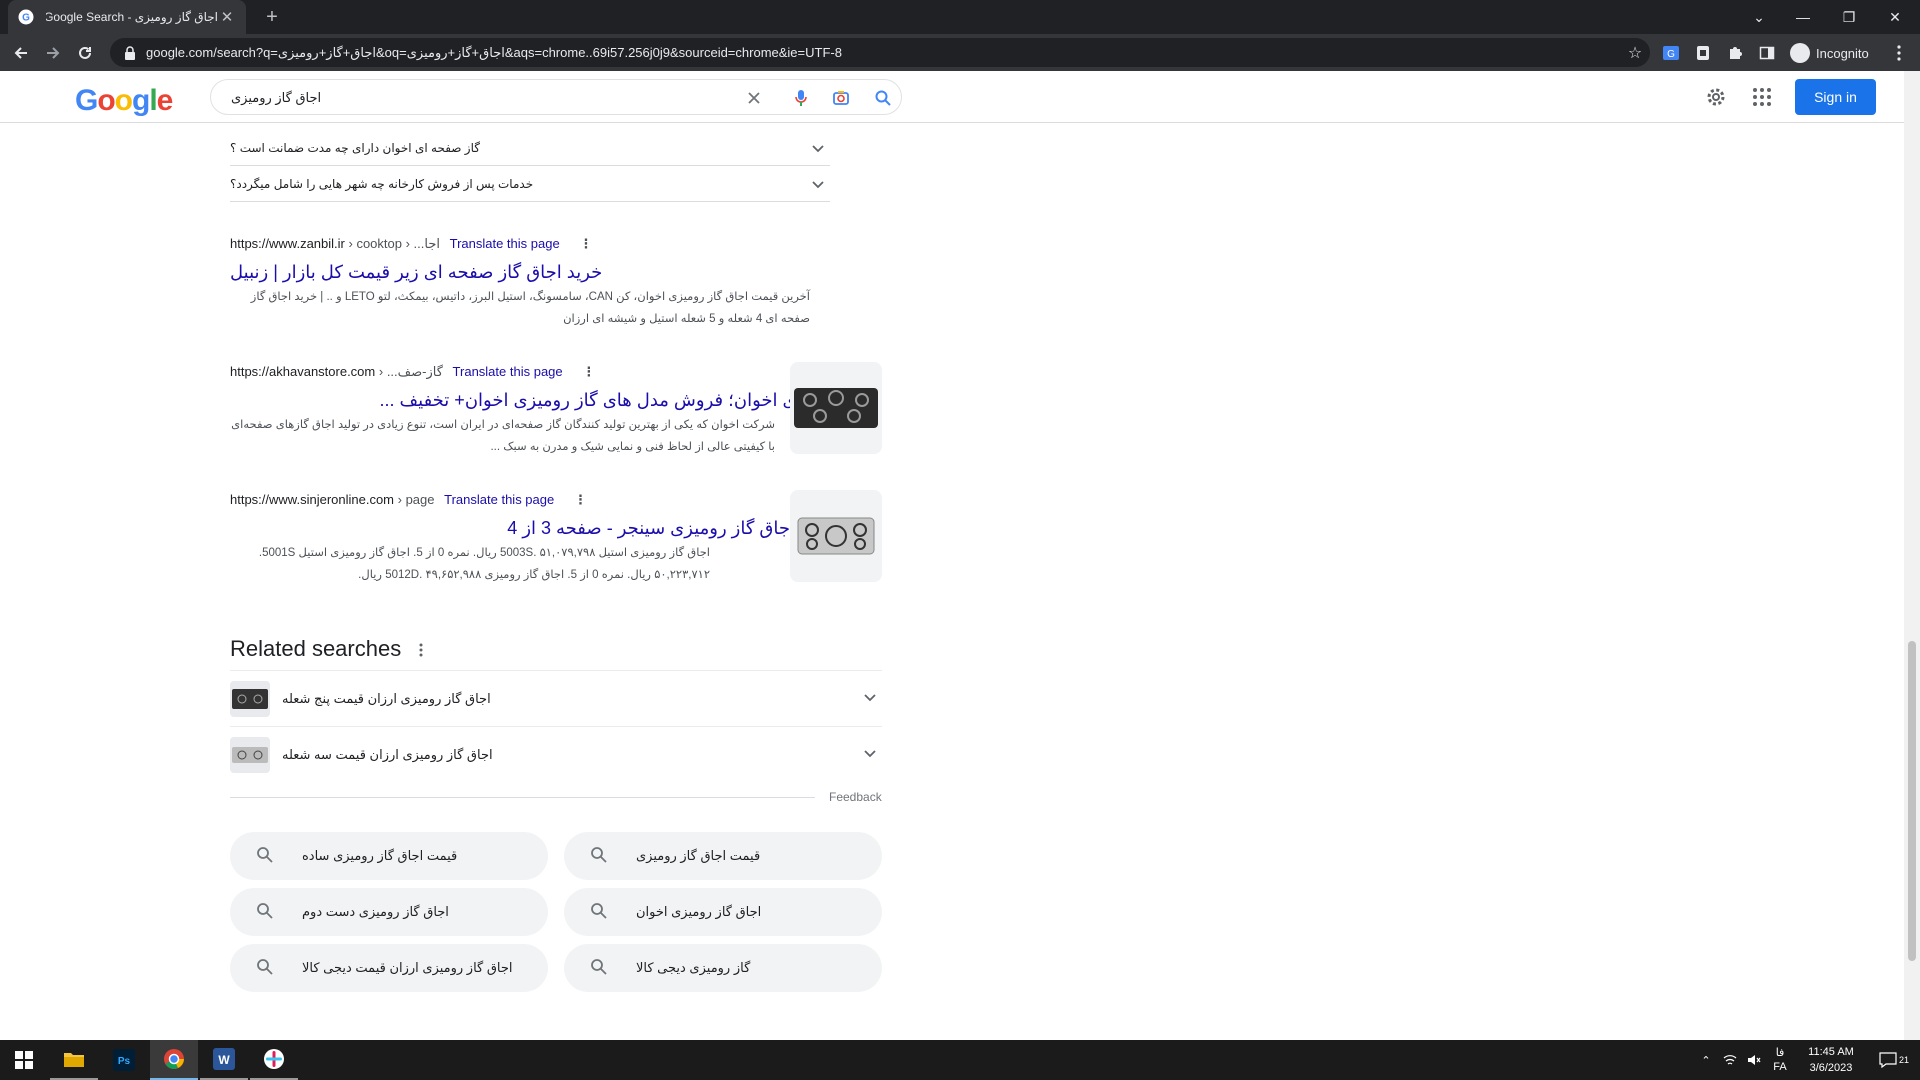 The width and height of the screenshot is (1920, 1080). I want to click on google-header: Google اجاق گاز رومیزی Sign in, so click(952, 97).